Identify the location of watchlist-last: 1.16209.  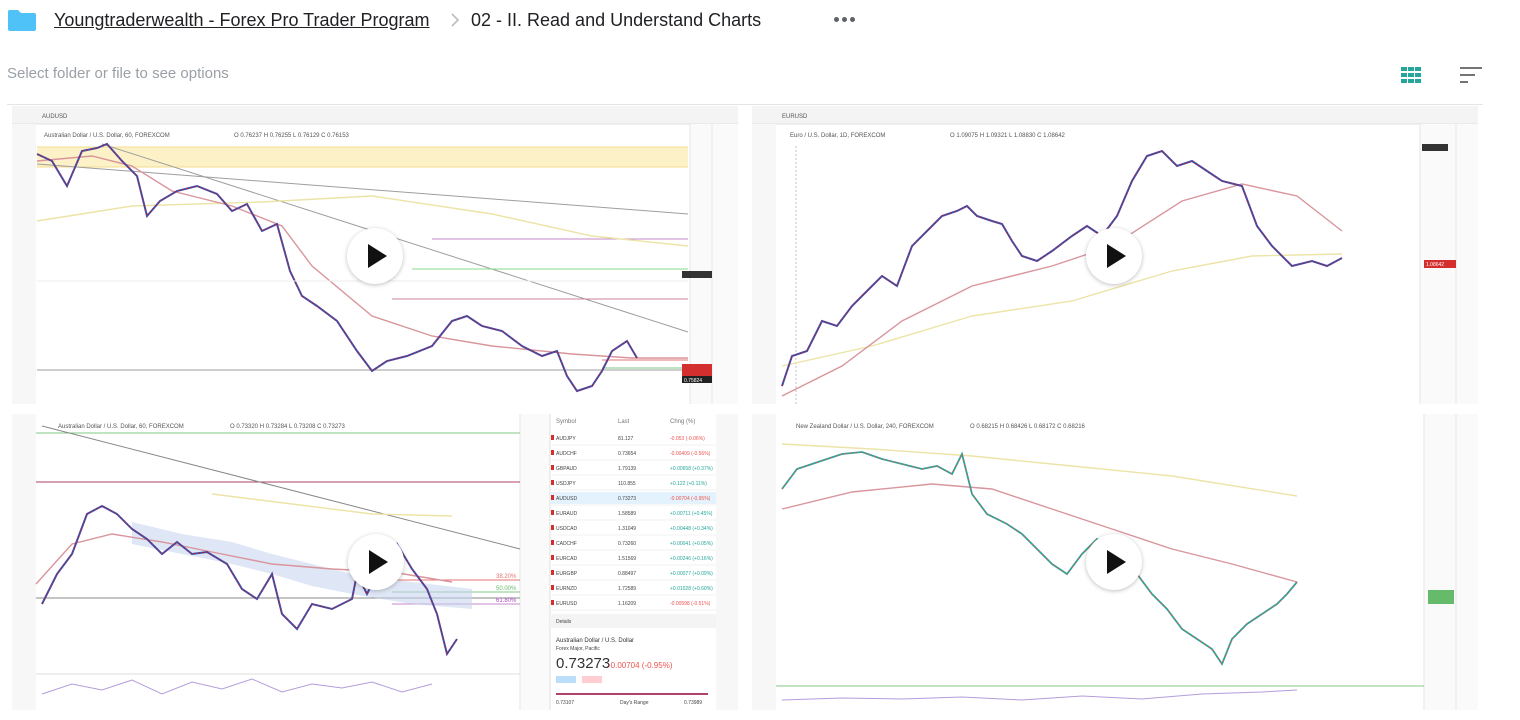
(627, 604).